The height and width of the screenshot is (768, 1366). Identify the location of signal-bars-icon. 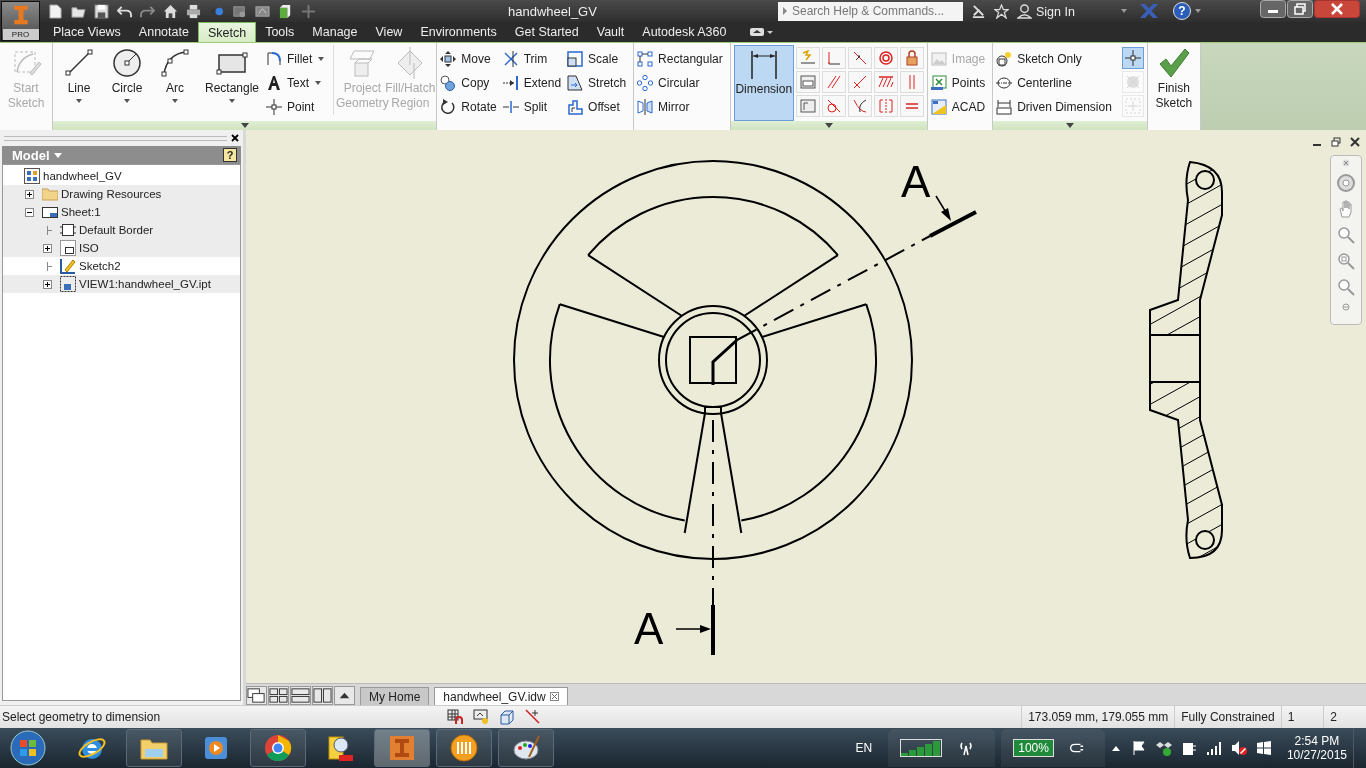
(1213, 748).